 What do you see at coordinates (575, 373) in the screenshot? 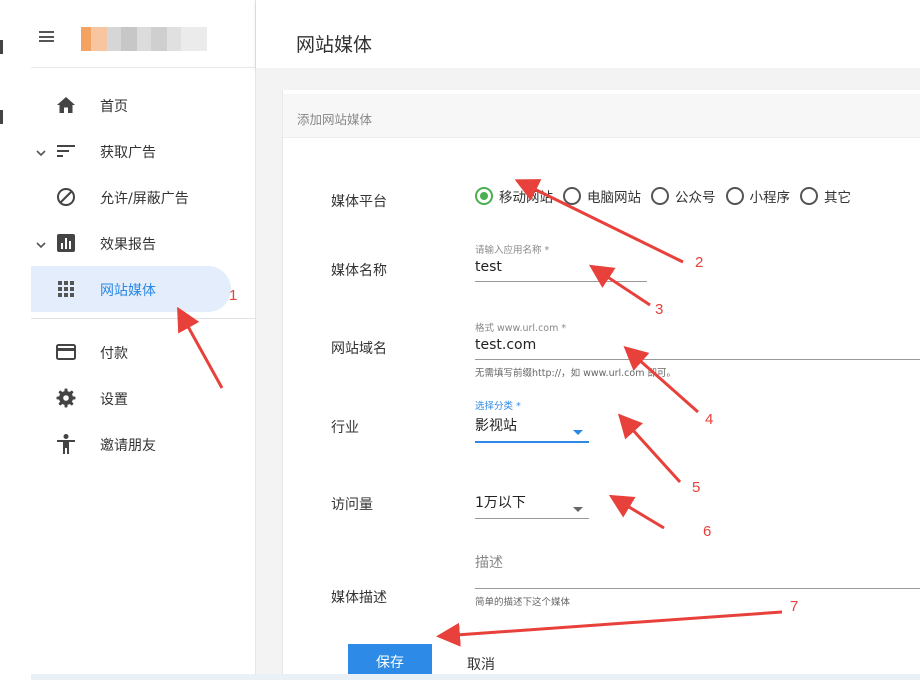
I see `domain-hint: 无需填写前缀http://，如 www.url.com 即可。` at bounding box center [575, 373].